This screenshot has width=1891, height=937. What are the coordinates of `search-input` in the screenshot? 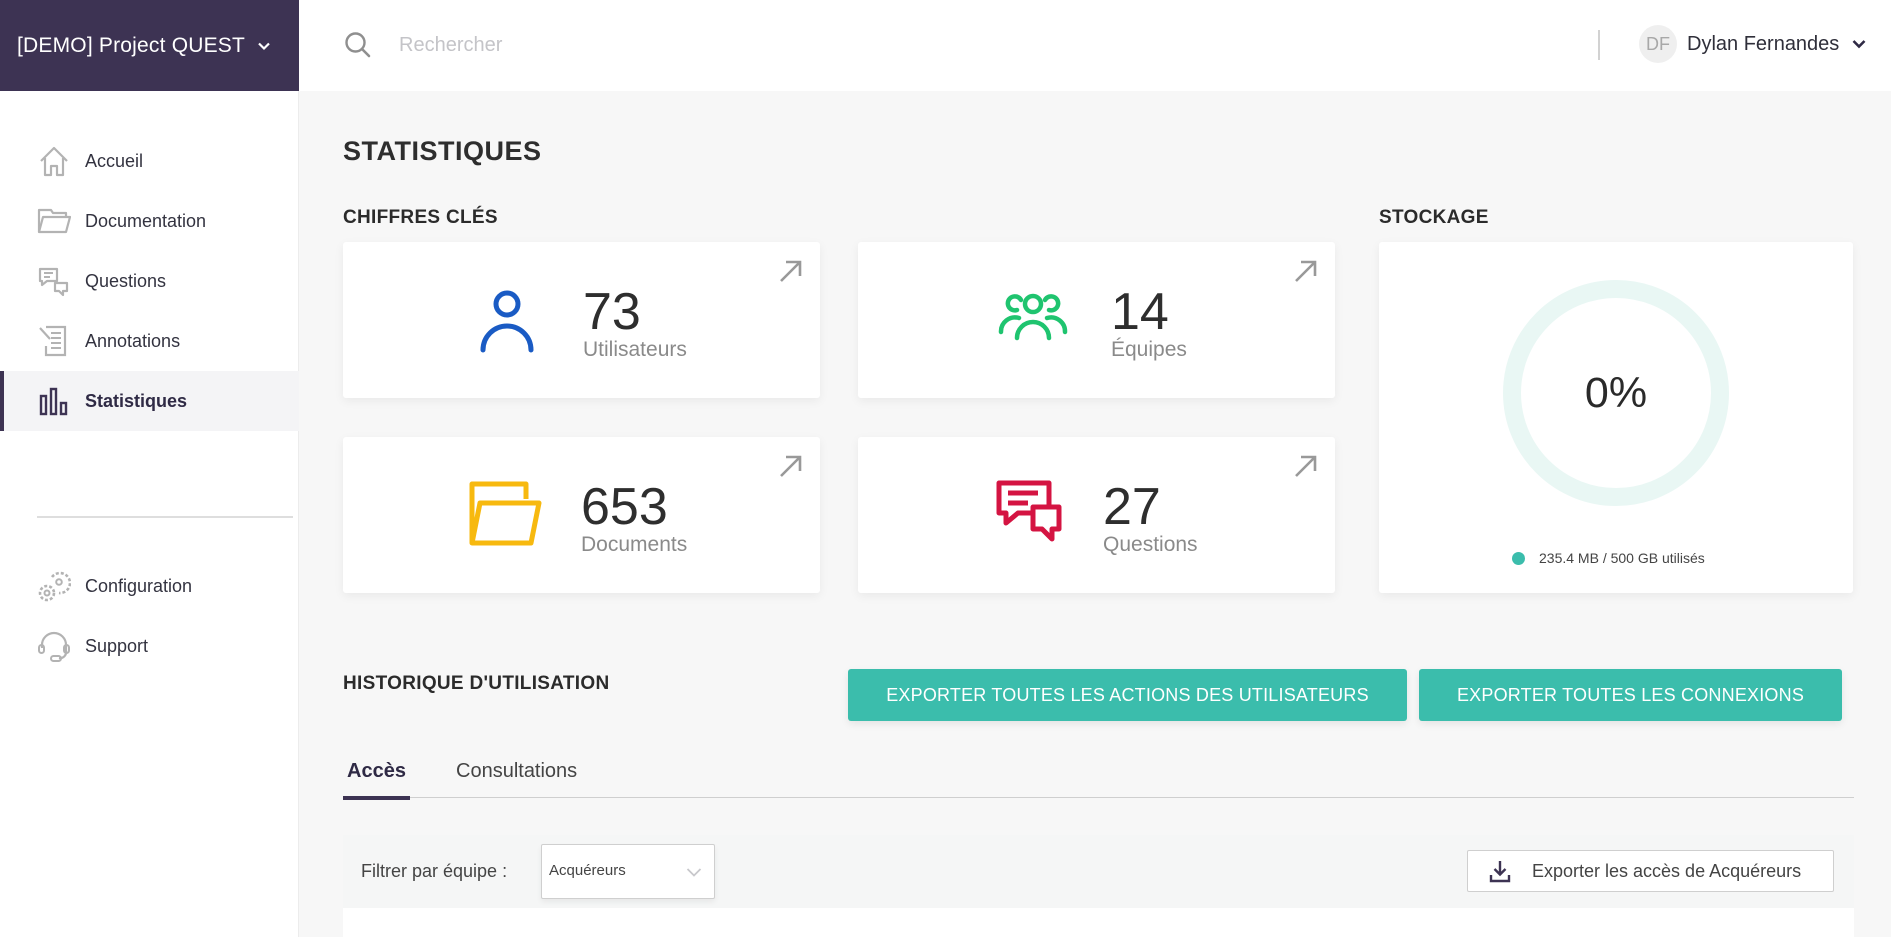 It's located at (699, 45).